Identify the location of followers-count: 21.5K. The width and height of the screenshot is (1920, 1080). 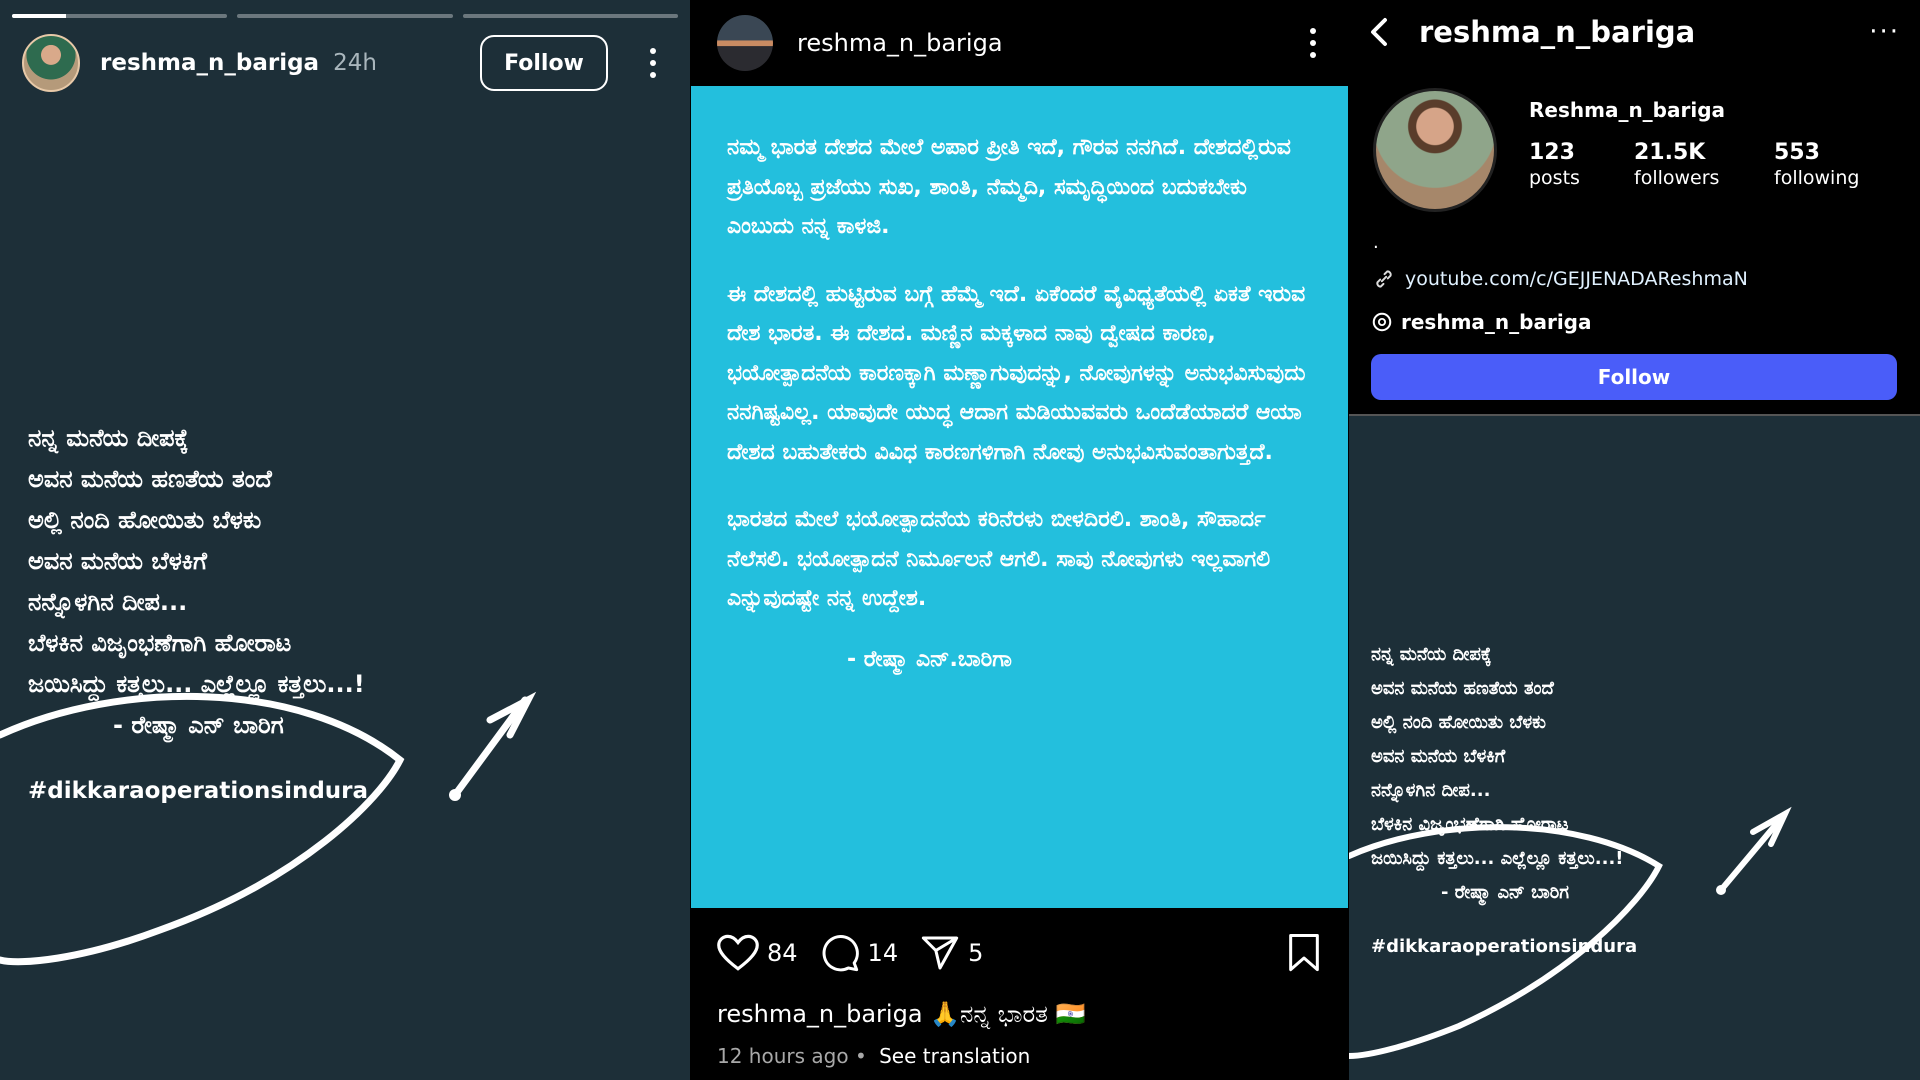
(1670, 152).